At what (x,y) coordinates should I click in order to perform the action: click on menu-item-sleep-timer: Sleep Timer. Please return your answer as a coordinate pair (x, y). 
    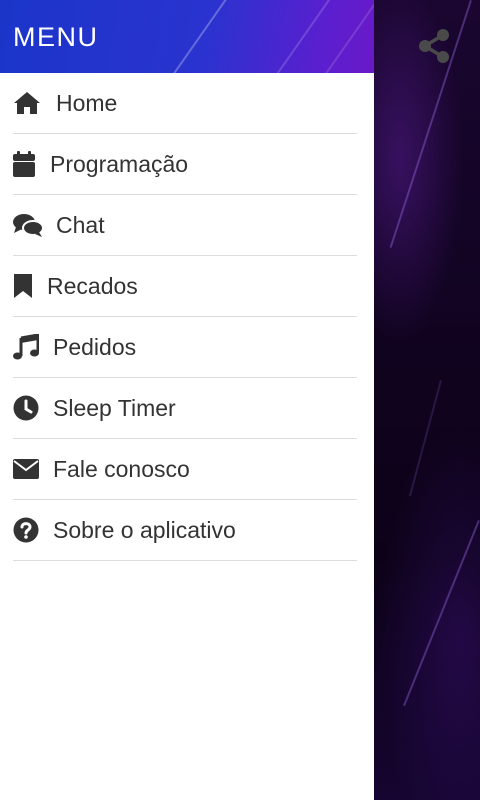
    Looking at the image, I should click on (185, 408).